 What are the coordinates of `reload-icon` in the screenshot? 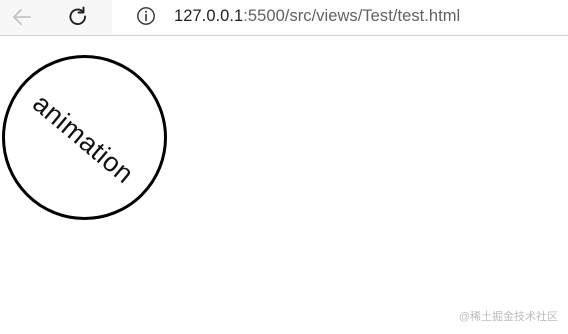 It's located at (77, 15).